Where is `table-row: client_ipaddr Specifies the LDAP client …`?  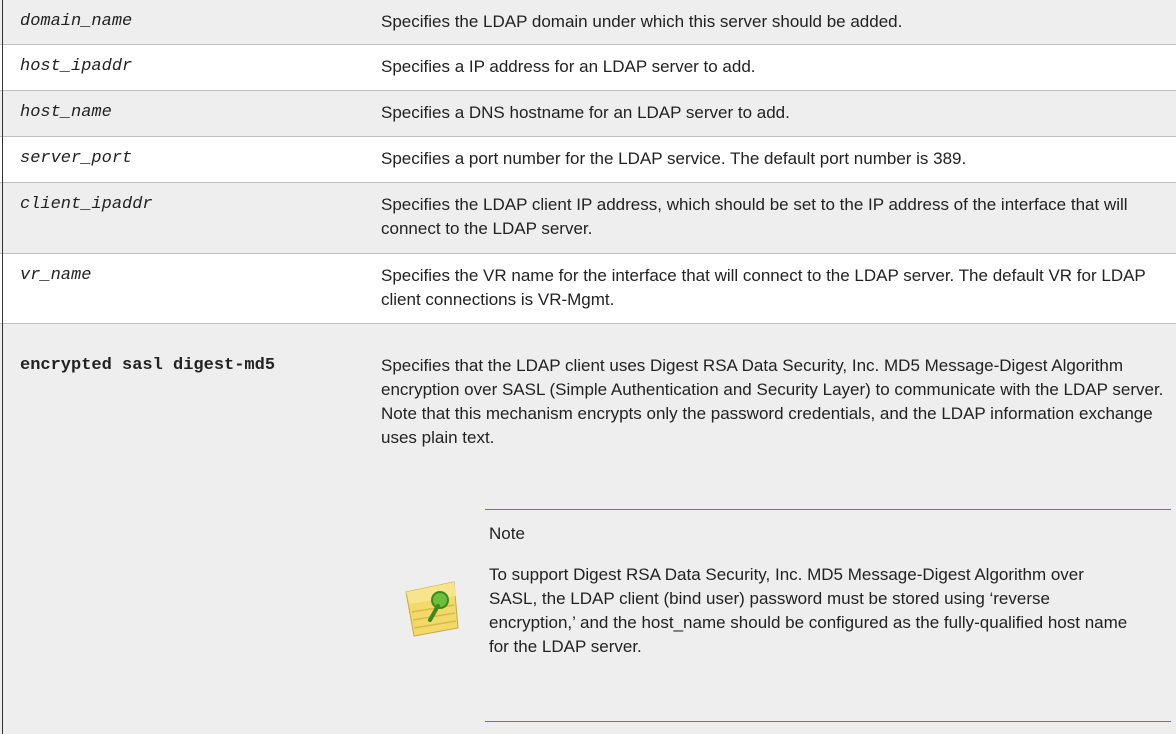
table-row: client_ipaddr Specifies the LDAP client … is located at coordinates (588, 218).